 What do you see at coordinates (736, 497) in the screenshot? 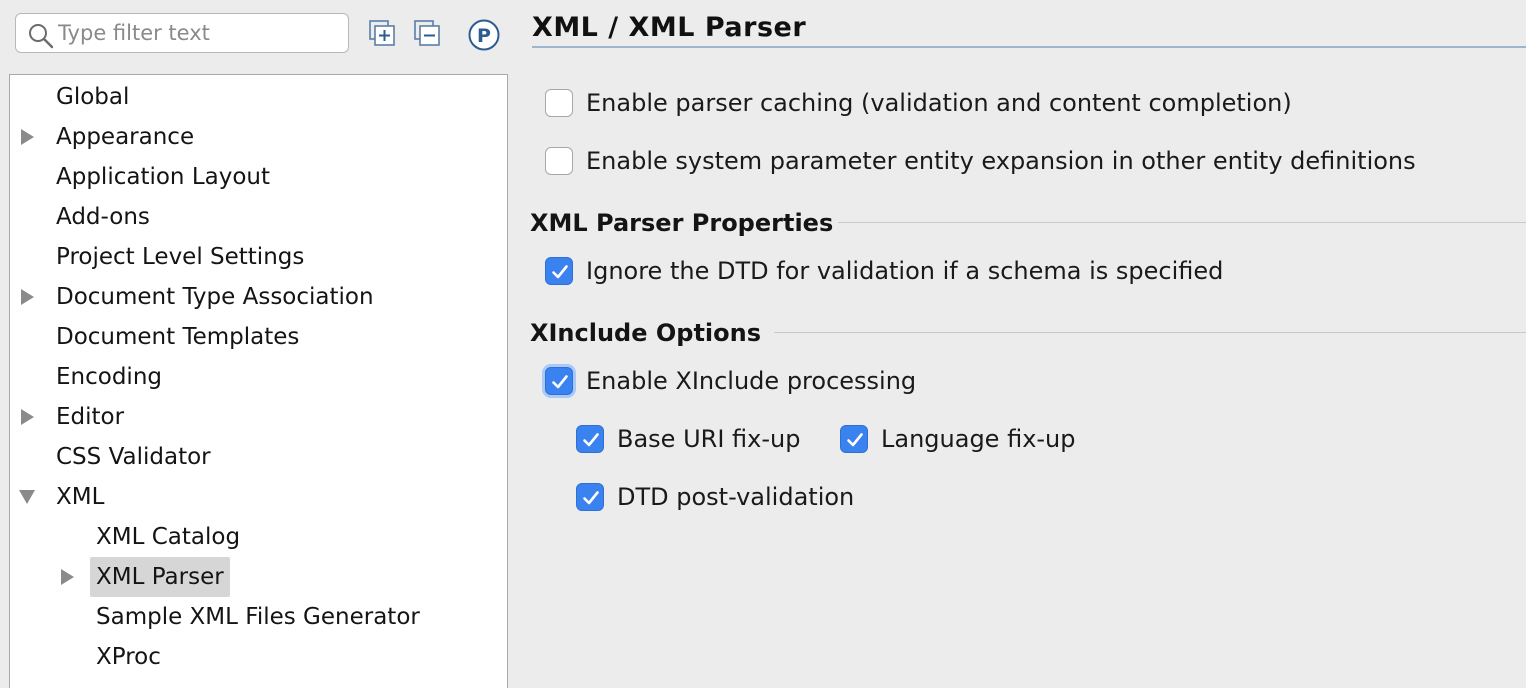
I see `dtd-post-validation-label: DTD post-validation` at bounding box center [736, 497].